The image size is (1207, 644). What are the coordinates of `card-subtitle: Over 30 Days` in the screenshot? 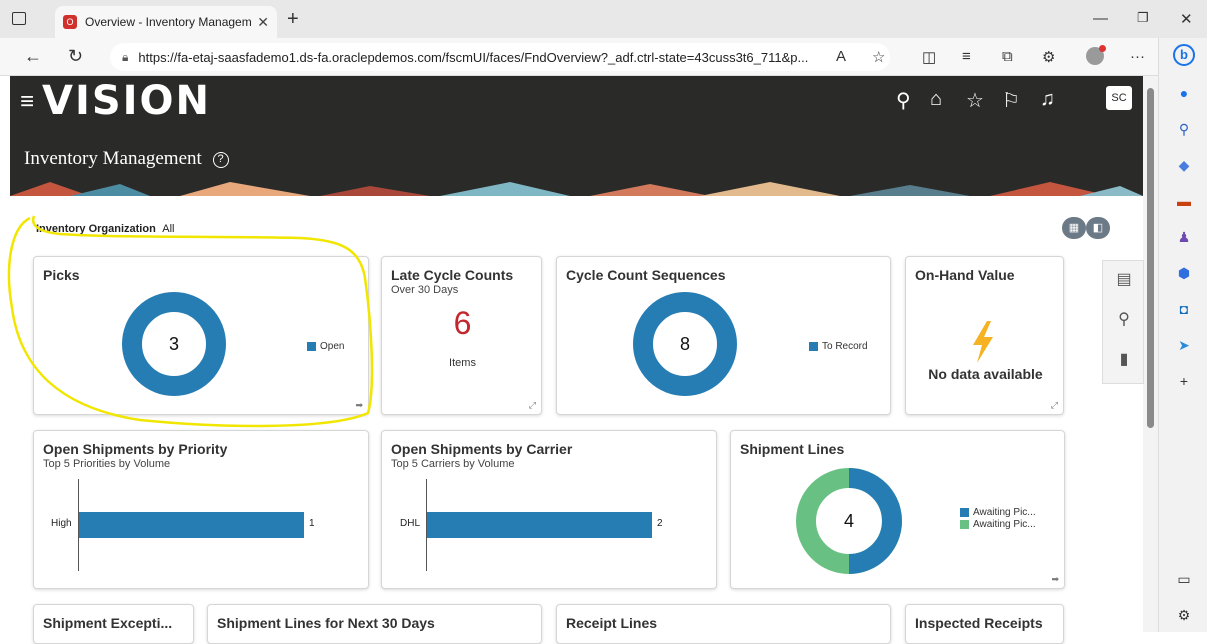 It's located at (425, 290).